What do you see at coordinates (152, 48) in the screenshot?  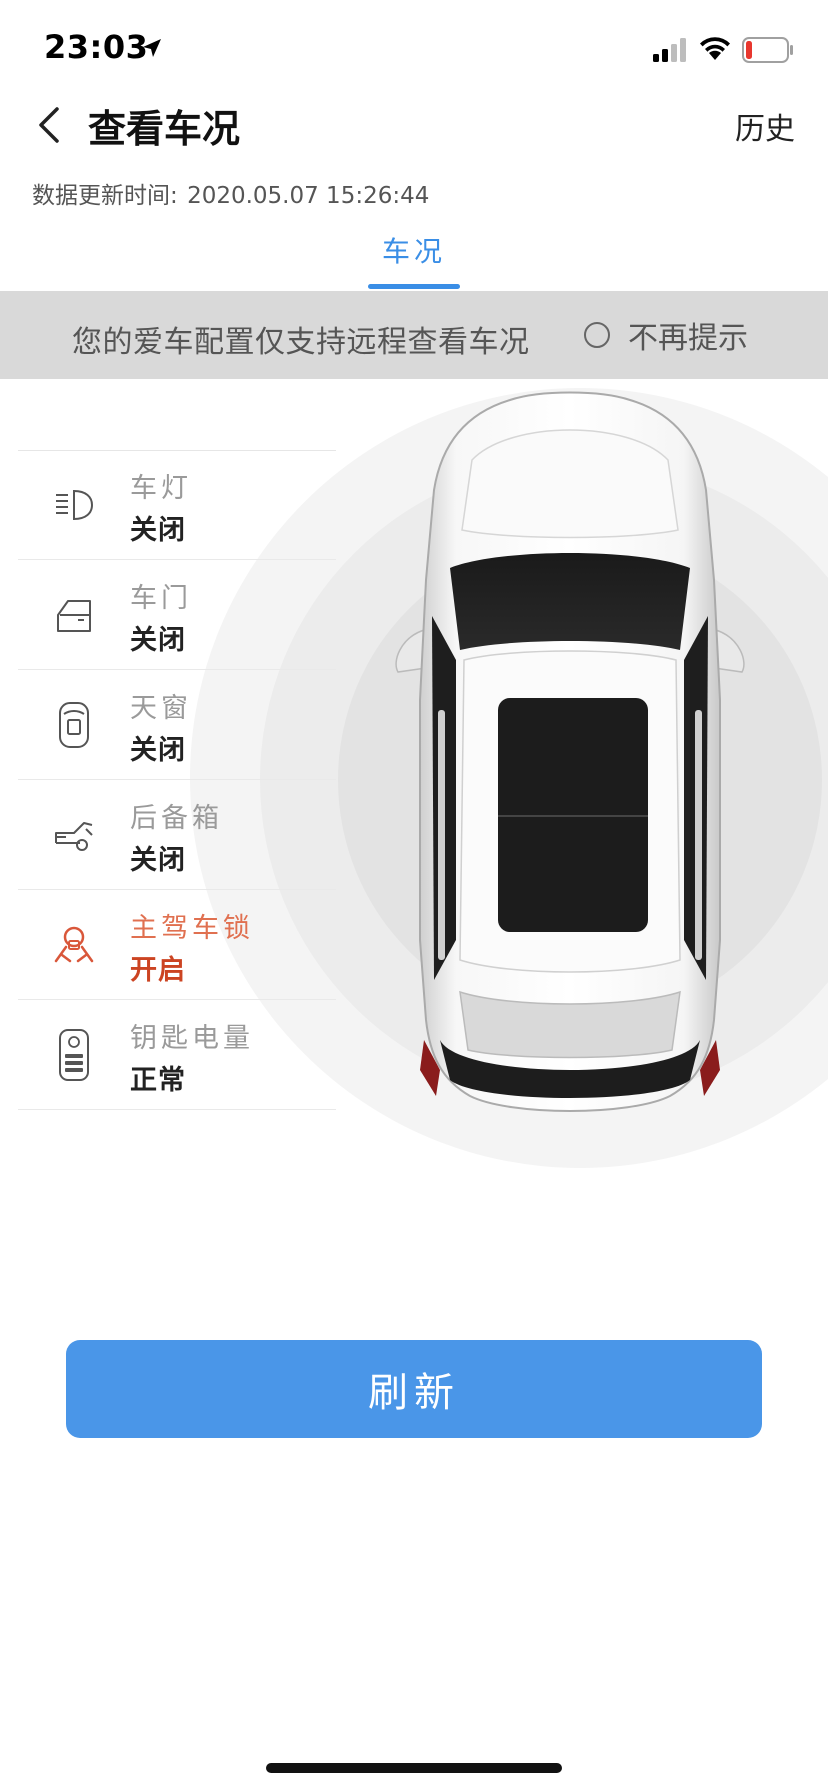 I see `location-arrow-icon` at bounding box center [152, 48].